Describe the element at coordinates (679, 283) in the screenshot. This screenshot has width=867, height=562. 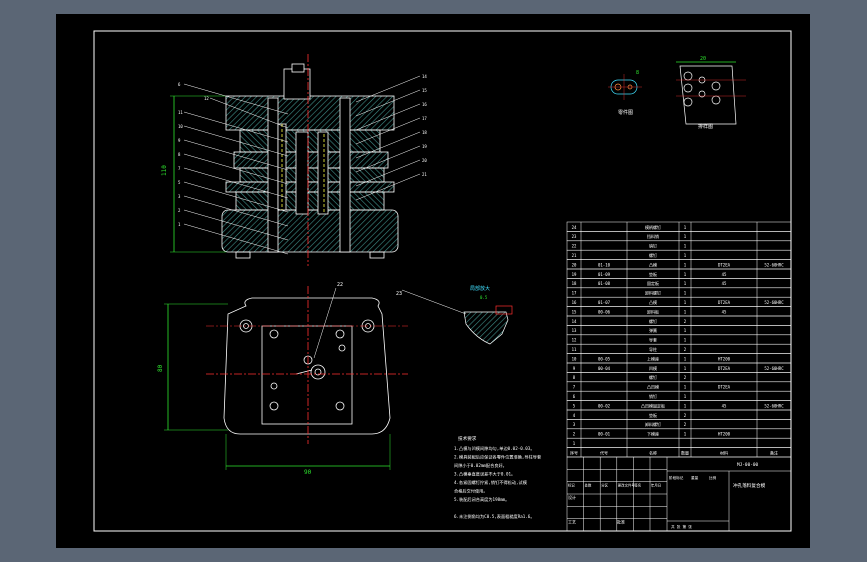
I see `bom-row: 18 01-08 固定板 1 45` at that location.